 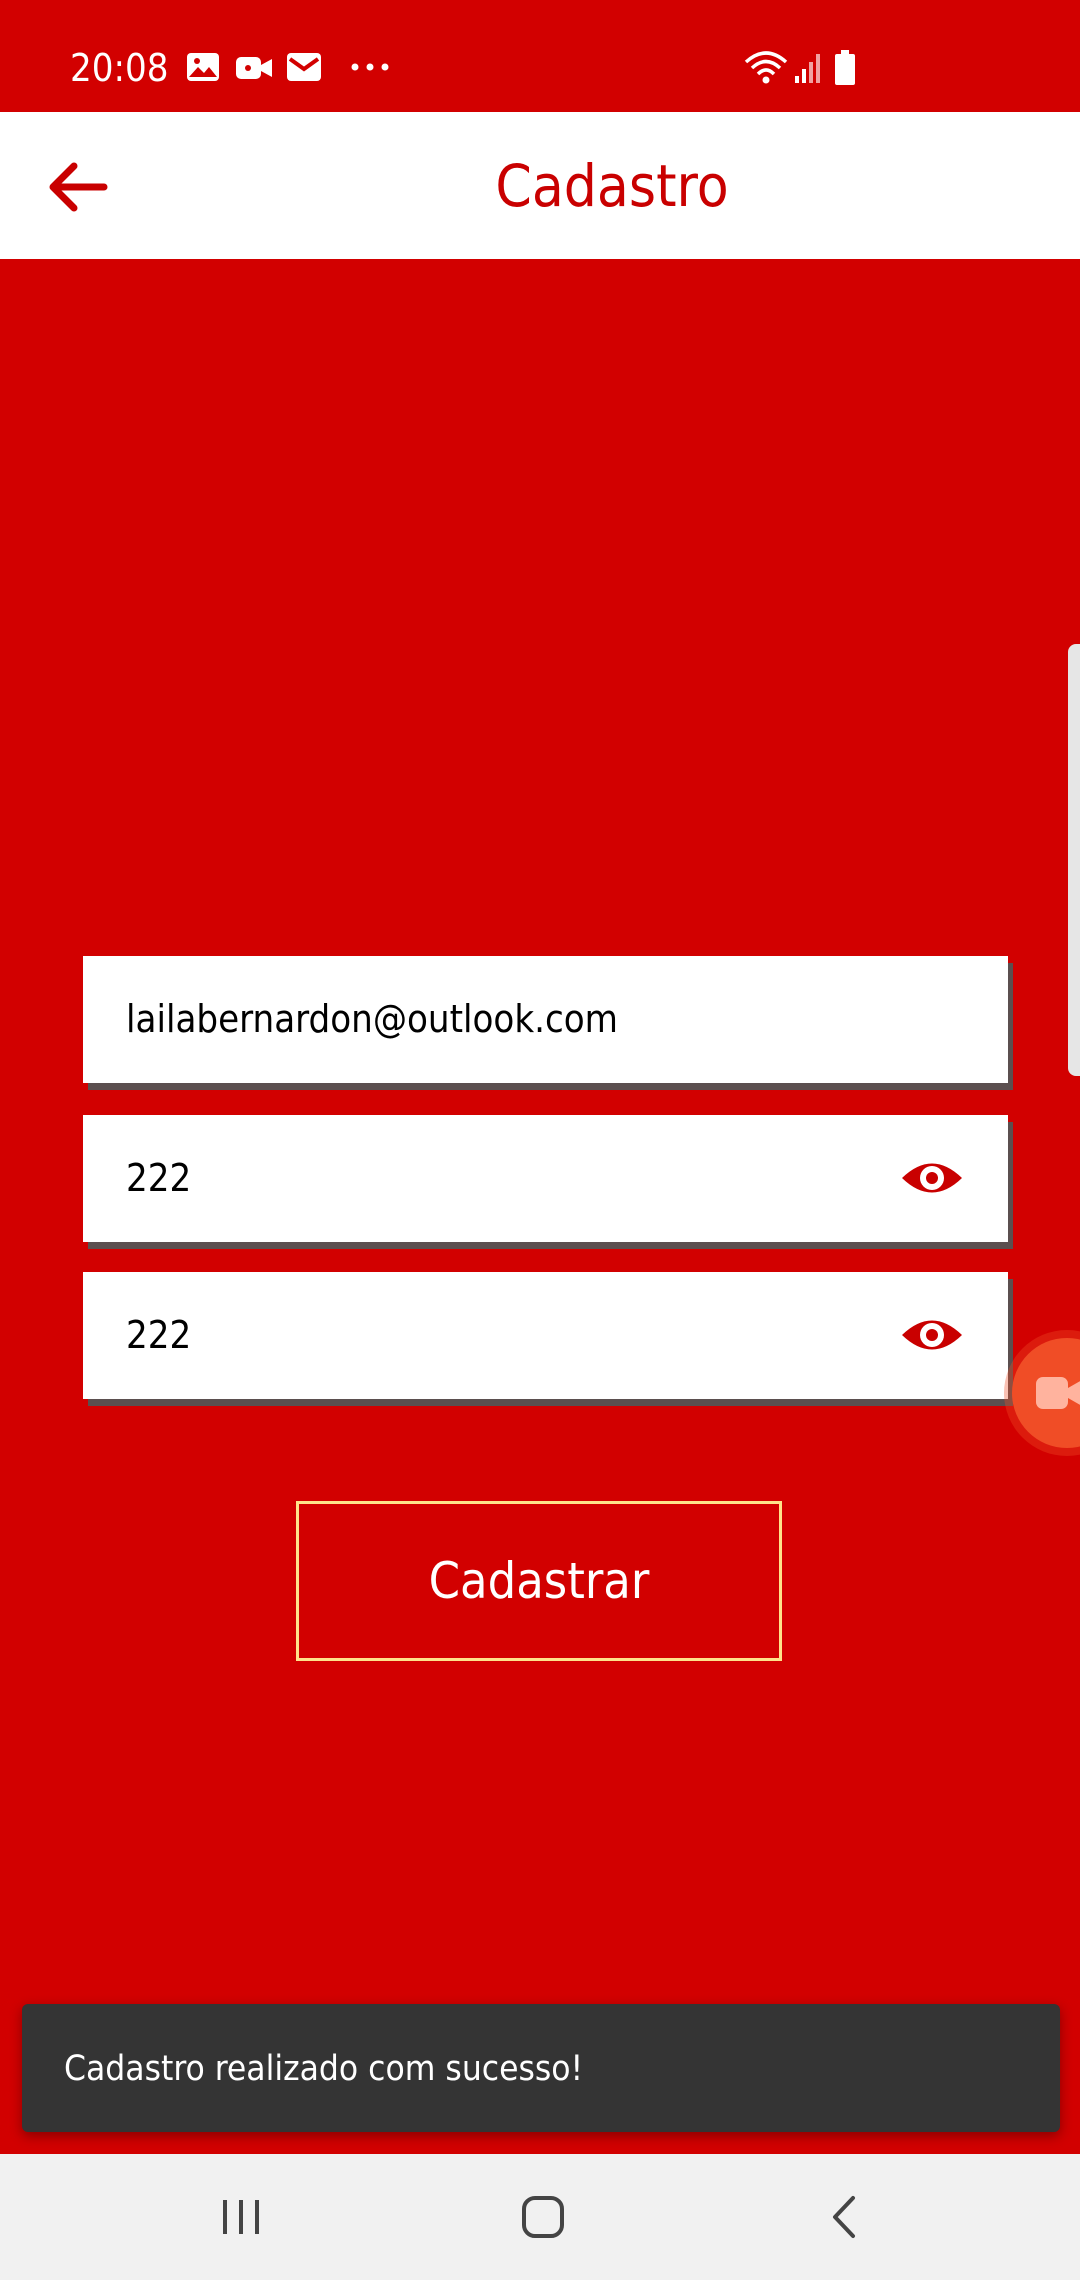 What do you see at coordinates (1074, 860) in the screenshot?
I see `scroll-handle` at bounding box center [1074, 860].